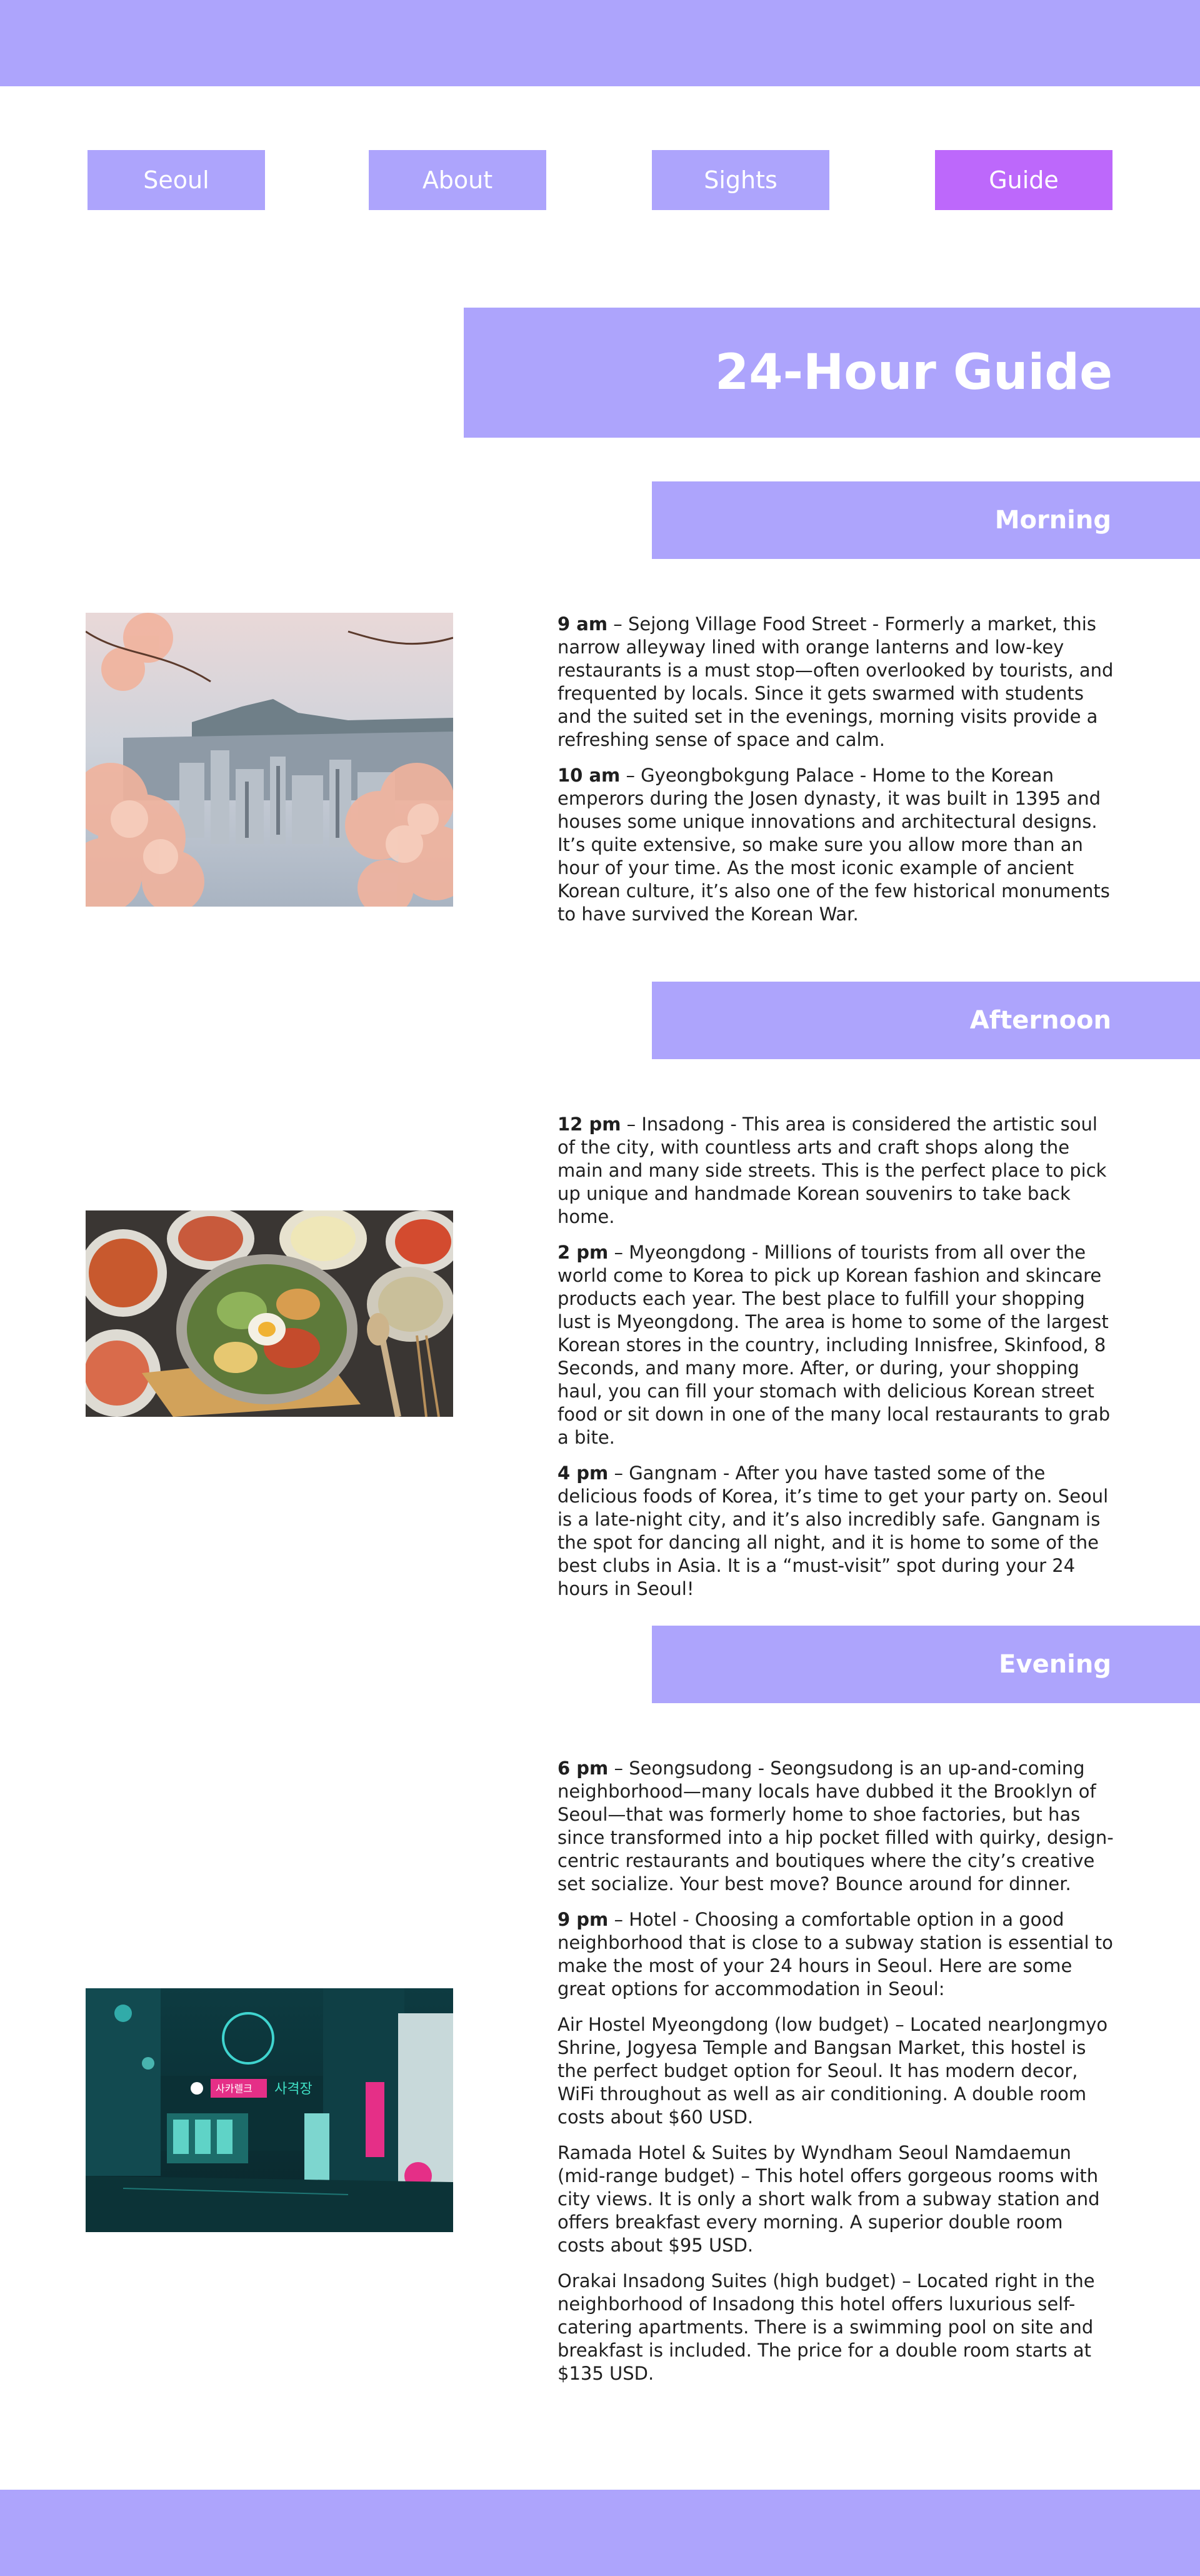  Describe the element at coordinates (589, 775) in the screenshot. I see `item-time: 10 am` at that location.